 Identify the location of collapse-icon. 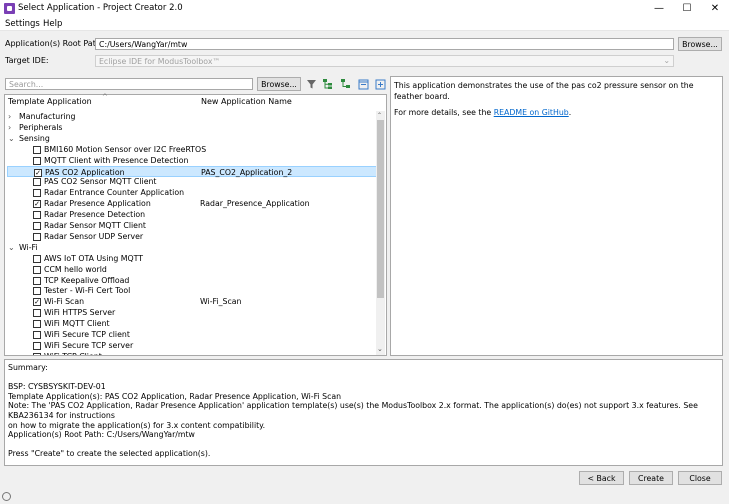
(363, 84).